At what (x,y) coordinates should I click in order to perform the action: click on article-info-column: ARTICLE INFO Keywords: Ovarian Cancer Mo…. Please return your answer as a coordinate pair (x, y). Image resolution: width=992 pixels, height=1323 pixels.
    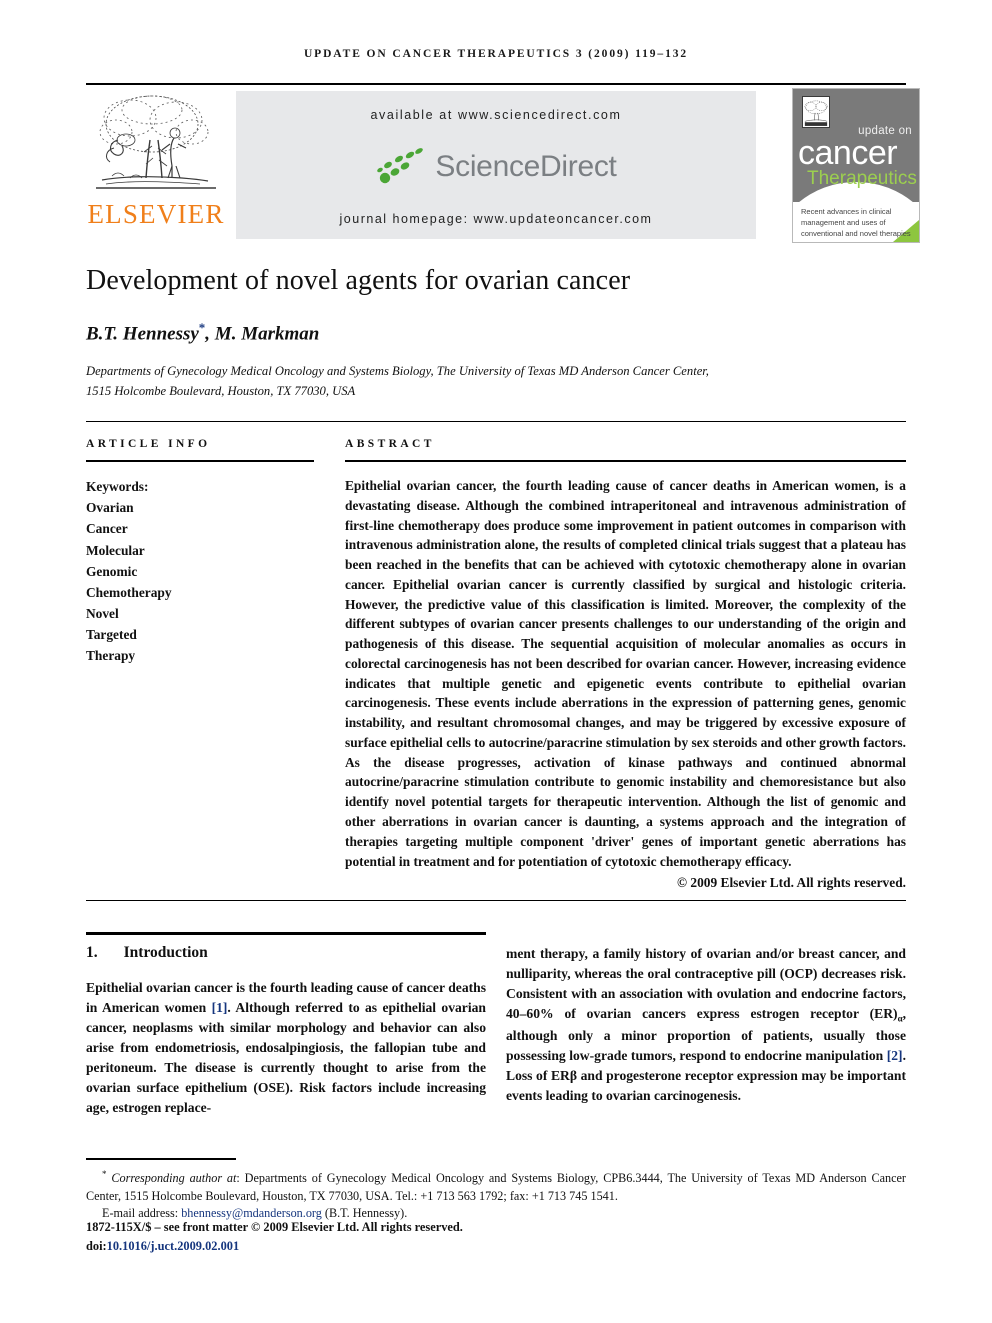
    Looking at the image, I should click on (200, 552).